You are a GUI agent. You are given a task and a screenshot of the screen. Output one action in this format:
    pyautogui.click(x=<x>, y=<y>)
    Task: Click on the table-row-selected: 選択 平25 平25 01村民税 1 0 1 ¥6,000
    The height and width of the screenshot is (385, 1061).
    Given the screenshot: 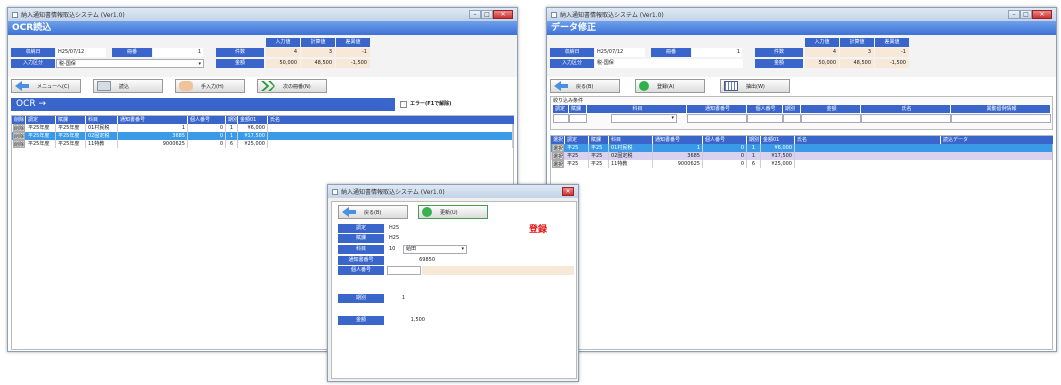 What is the action you would take?
    pyautogui.click(x=801, y=148)
    